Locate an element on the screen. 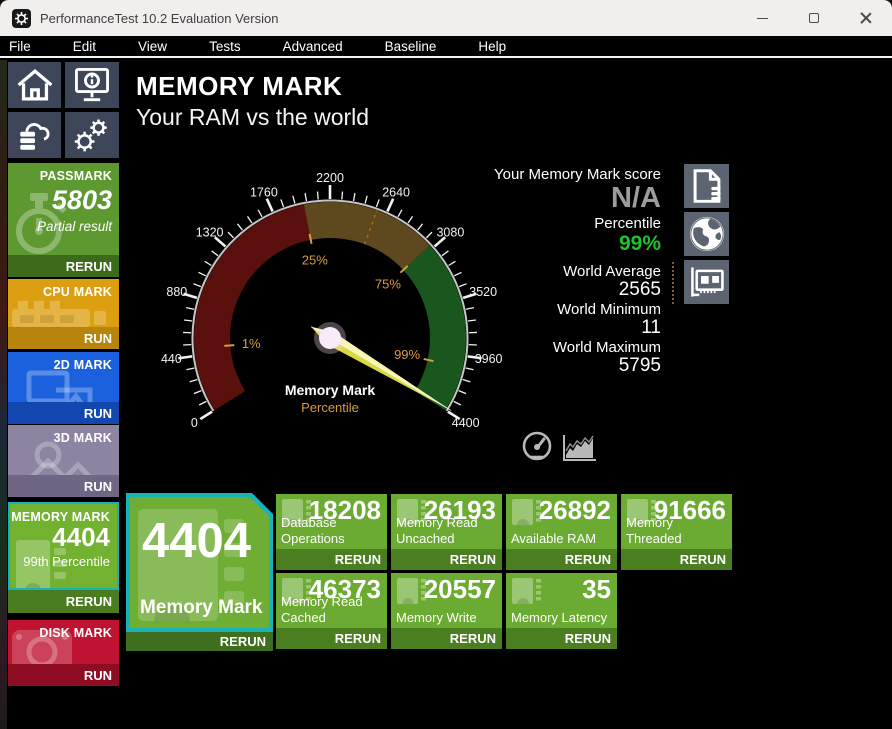  sidebar-tile-disk-mark: DISK MARK RUN is located at coordinates (63, 653).